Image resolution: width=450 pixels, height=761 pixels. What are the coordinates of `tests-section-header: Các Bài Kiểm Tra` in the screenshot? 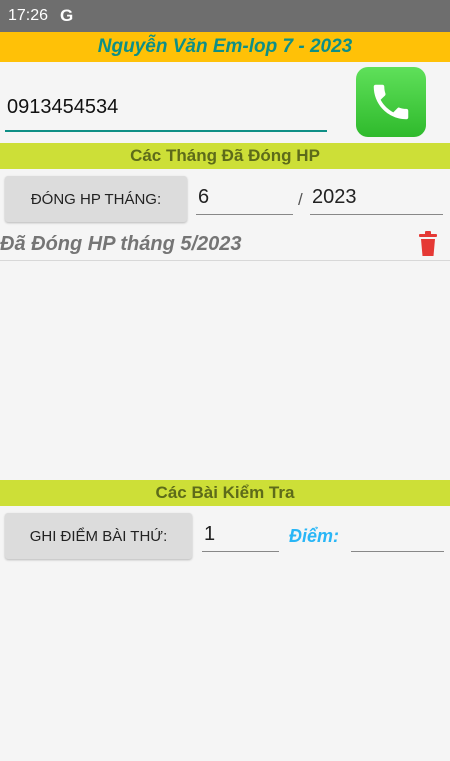 It's located at (225, 493).